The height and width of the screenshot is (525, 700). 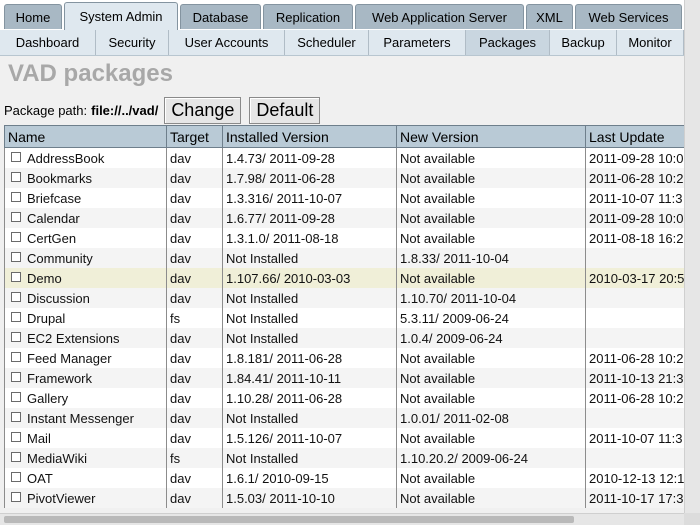 What do you see at coordinates (48, 398) in the screenshot?
I see `package-name: Gallery` at bounding box center [48, 398].